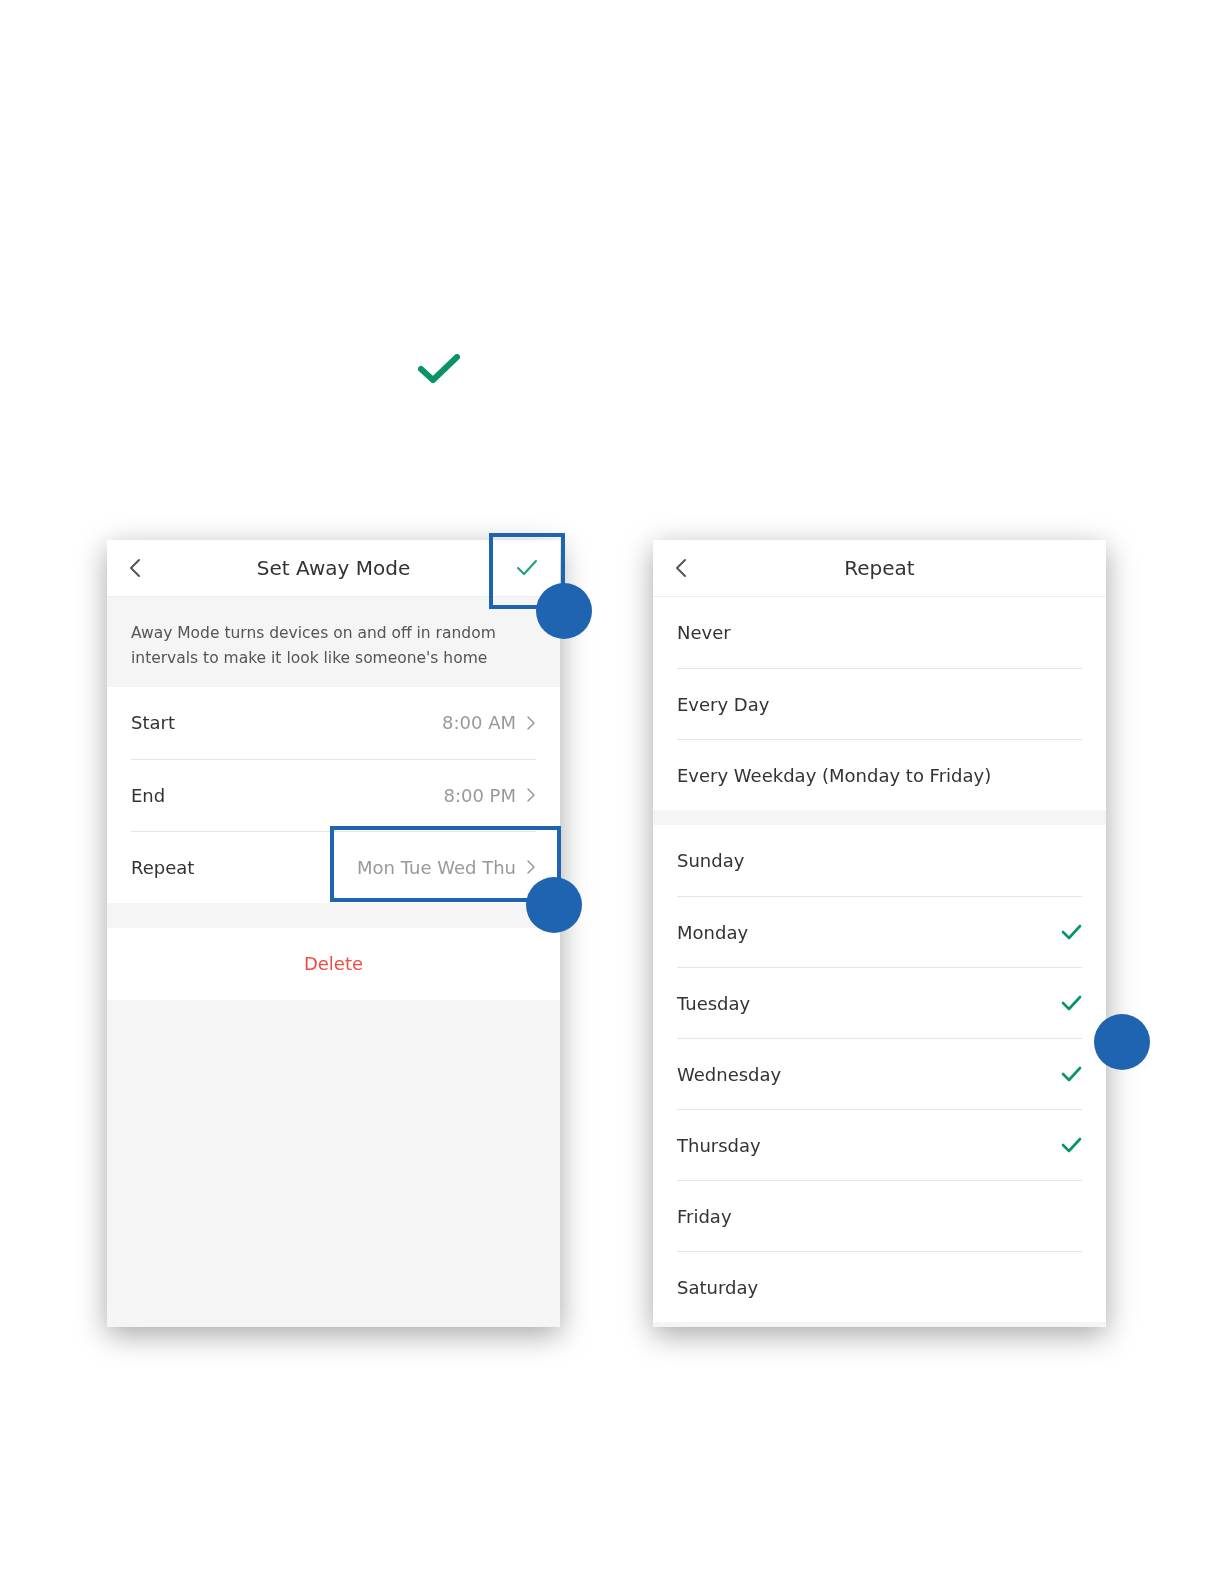 Image resolution: width=1225 pixels, height=1585 pixels. Describe the element at coordinates (1122, 1042) in the screenshot. I see `callout-marker` at that location.